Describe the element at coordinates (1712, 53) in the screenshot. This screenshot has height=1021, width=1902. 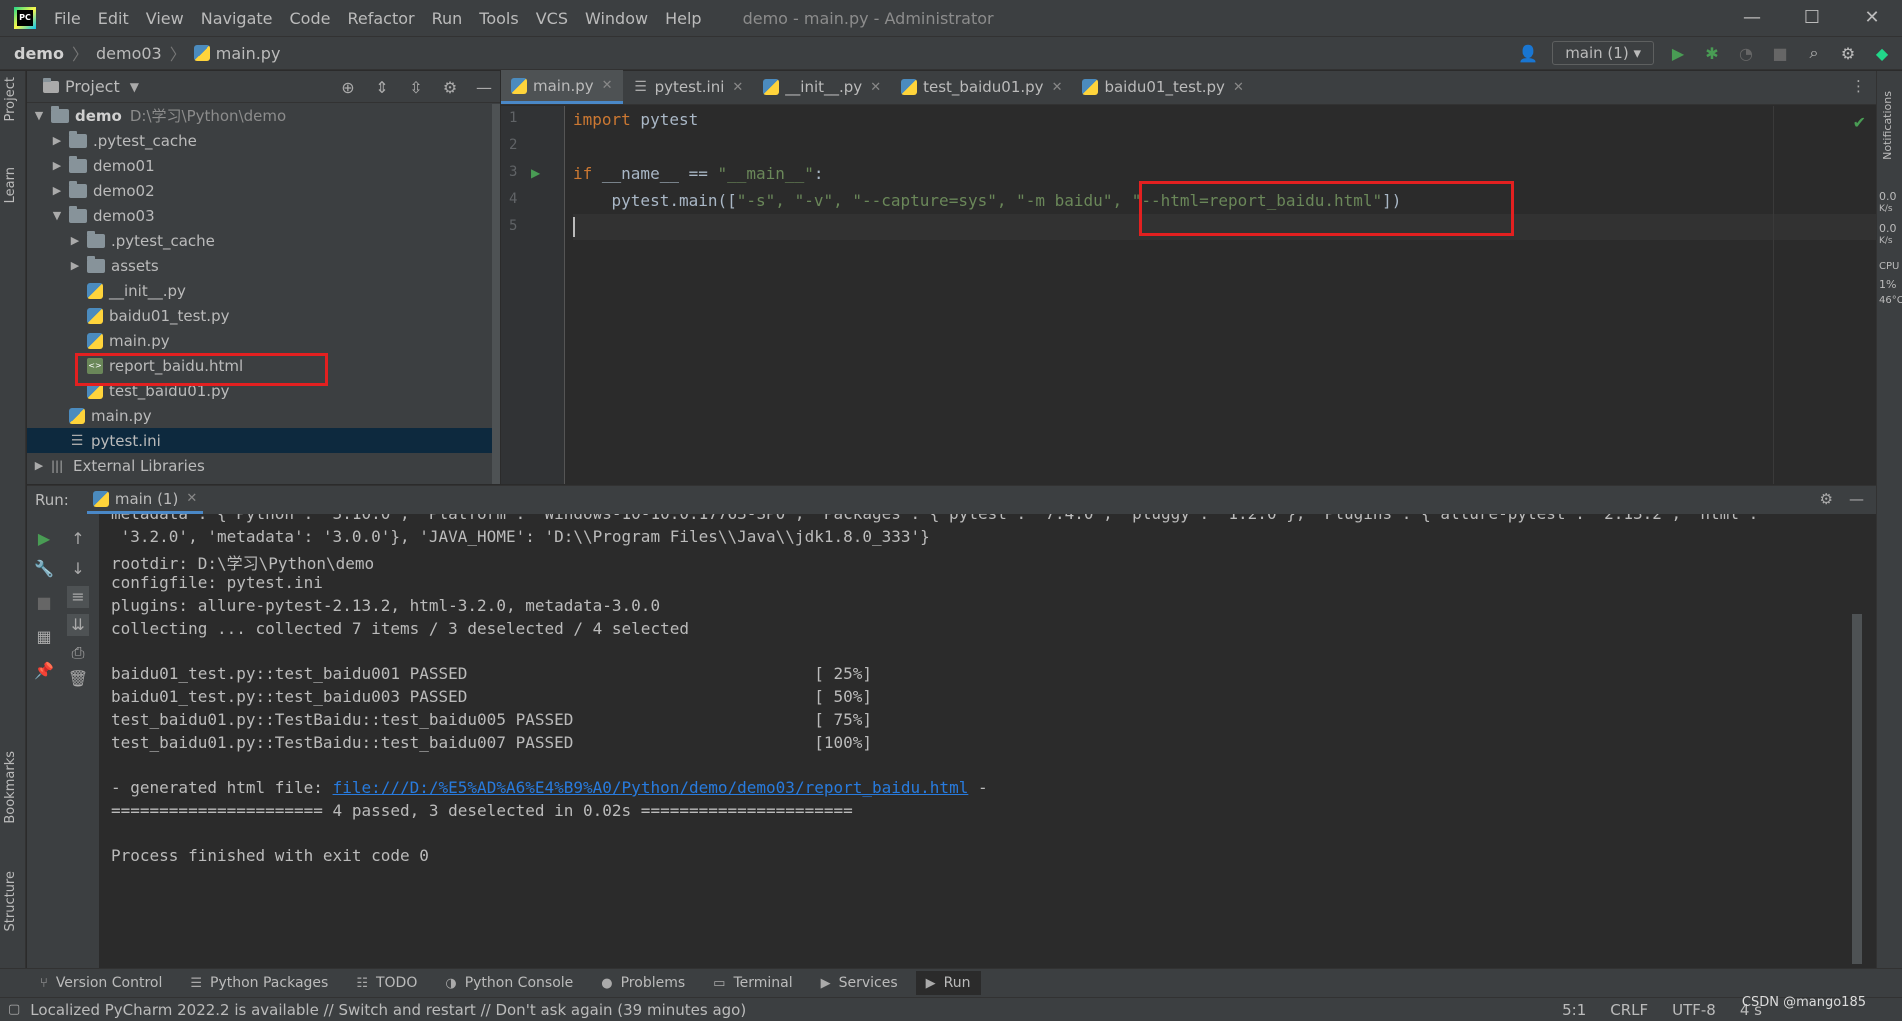
I see `debug-icon: ✱` at that location.